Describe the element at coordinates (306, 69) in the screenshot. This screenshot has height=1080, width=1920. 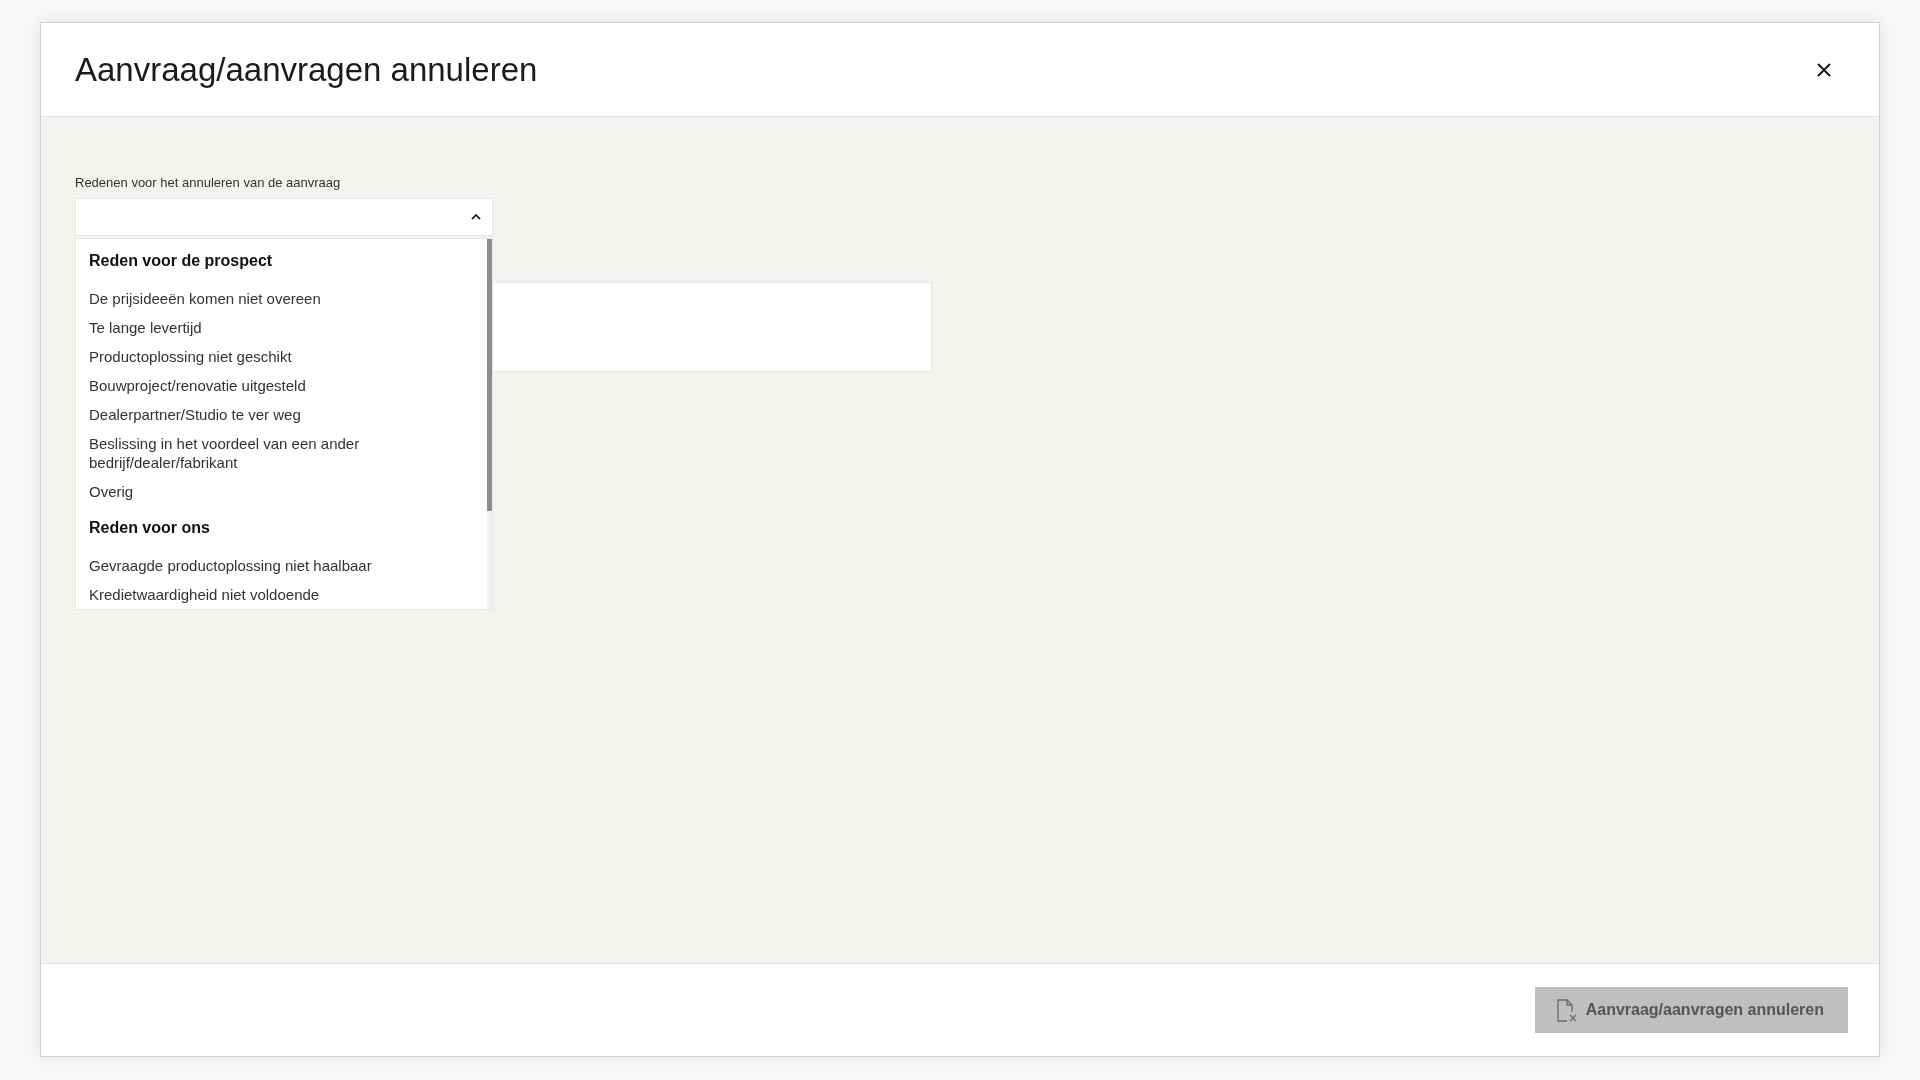
I see `dialog-title: Aanvraag/aanvragen annuleren` at that location.